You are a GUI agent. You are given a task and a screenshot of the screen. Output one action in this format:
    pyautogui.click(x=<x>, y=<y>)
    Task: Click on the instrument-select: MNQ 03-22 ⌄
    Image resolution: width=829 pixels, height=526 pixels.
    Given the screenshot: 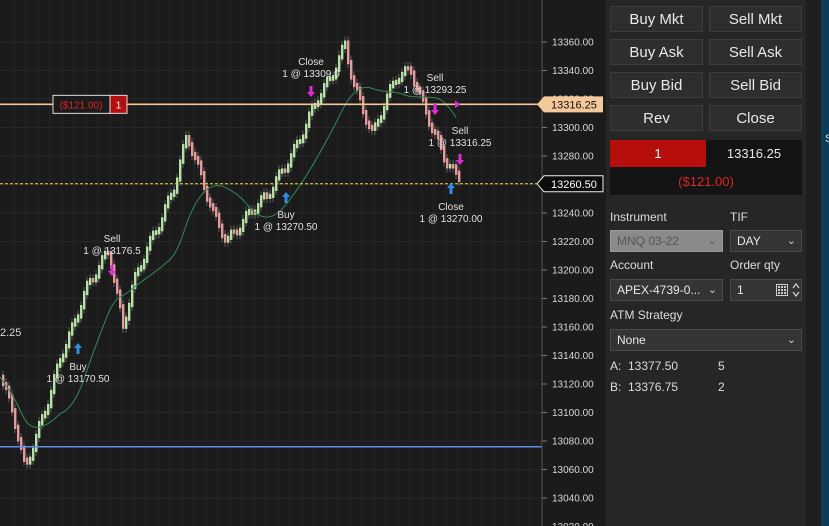 What is the action you would take?
    pyautogui.click(x=666, y=241)
    